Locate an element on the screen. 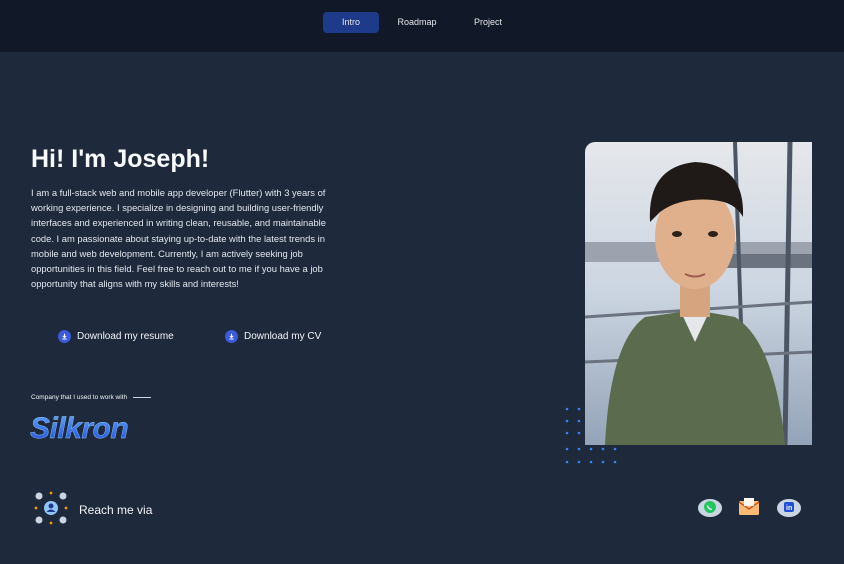 Image resolution: width=844 pixels, height=564 pixels. nav-tabs: Intro Roadmap Project is located at coordinates (422, 22).